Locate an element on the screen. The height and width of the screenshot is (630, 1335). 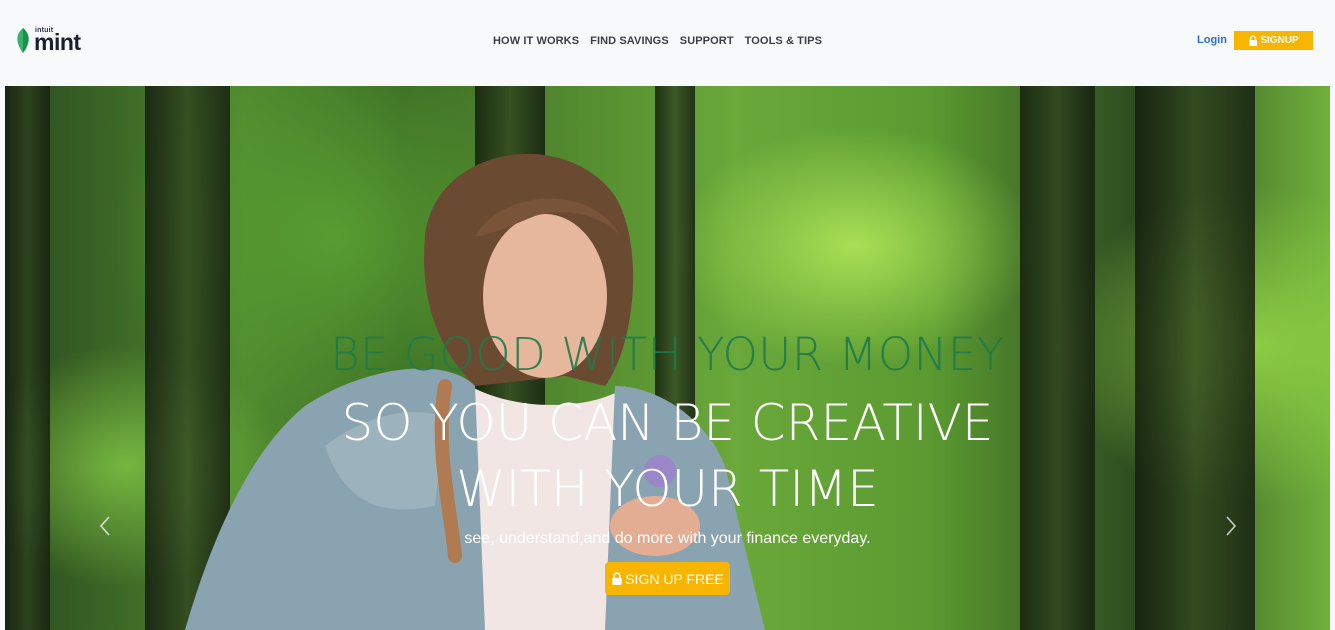
mint-logo: intuit mint is located at coordinates (51, 41).